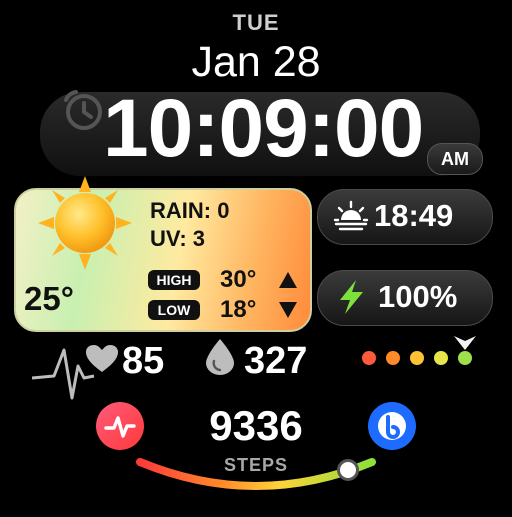 The height and width of the screenshot is (517, 512). I want to click on lightning-icon, so click(351, 299).